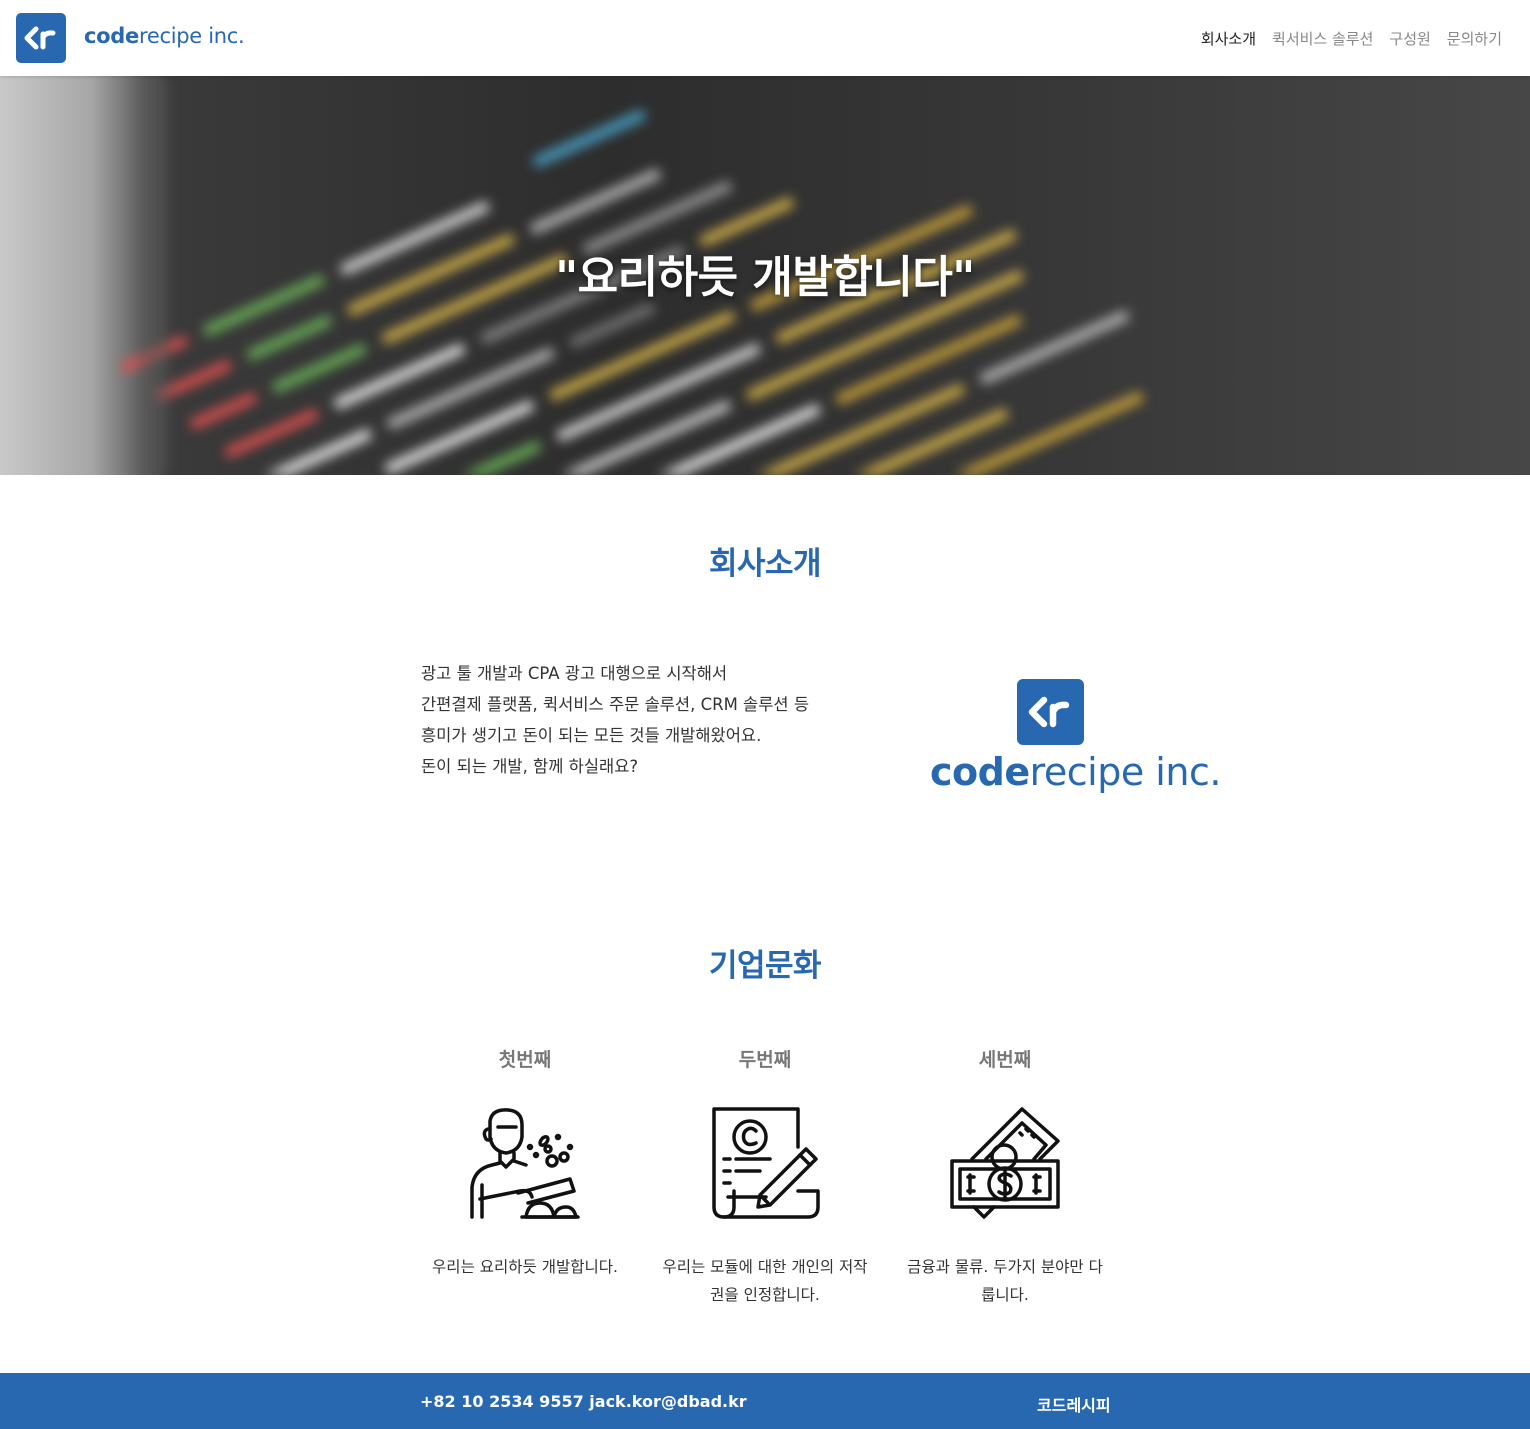  Describe the element at coordinates (765, 1060) in the screenshot. I see `culture-item-title: 두번째` at that location.